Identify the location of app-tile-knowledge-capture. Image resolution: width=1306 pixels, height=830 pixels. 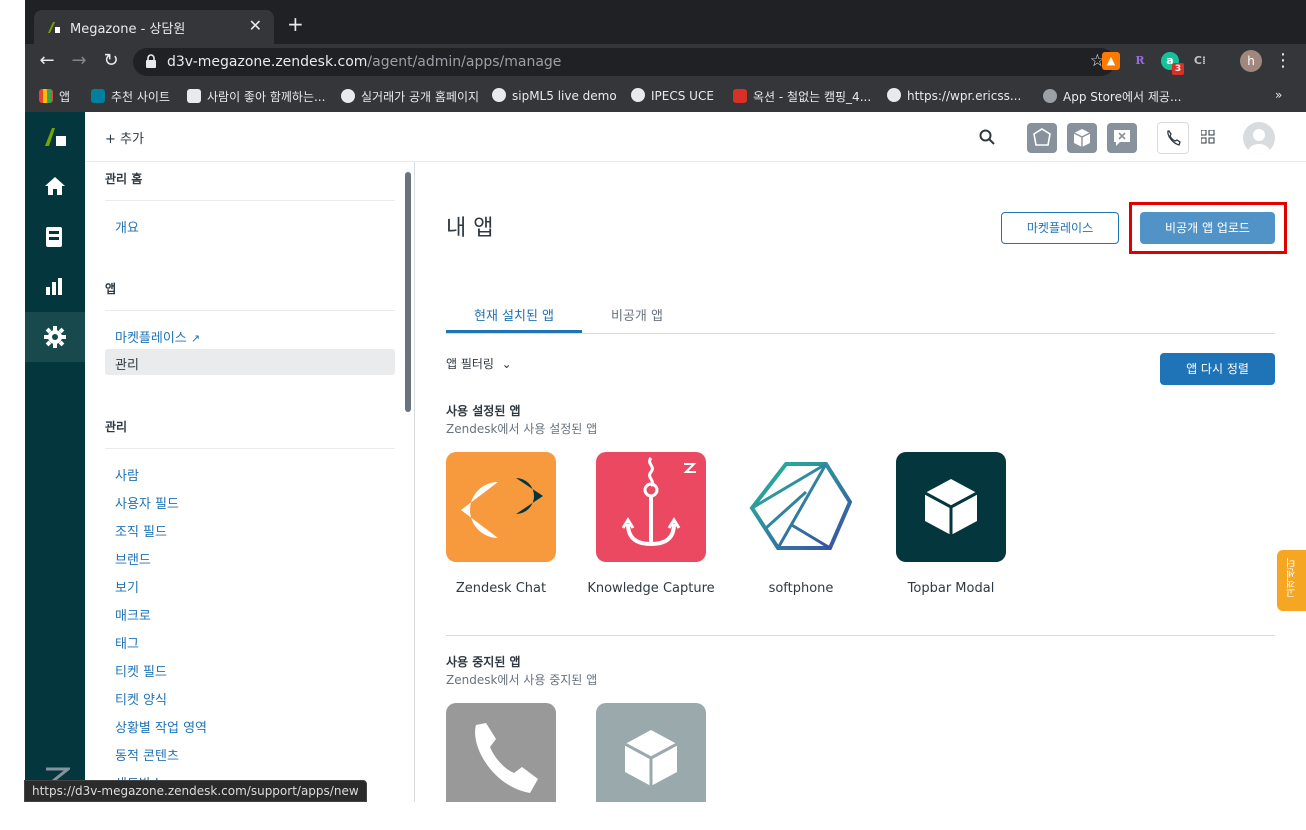
(651, 507).